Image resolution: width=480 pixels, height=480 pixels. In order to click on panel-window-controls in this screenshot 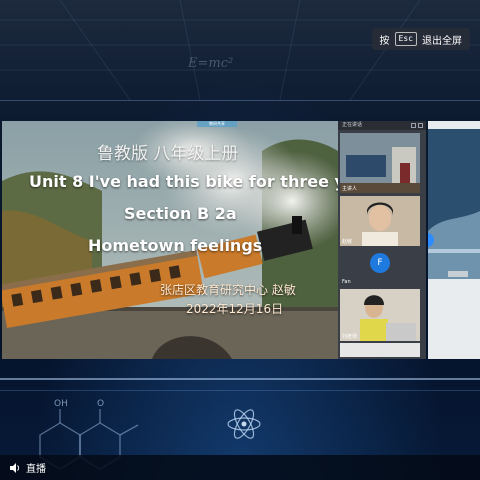, I will do `click(417, 125)`.